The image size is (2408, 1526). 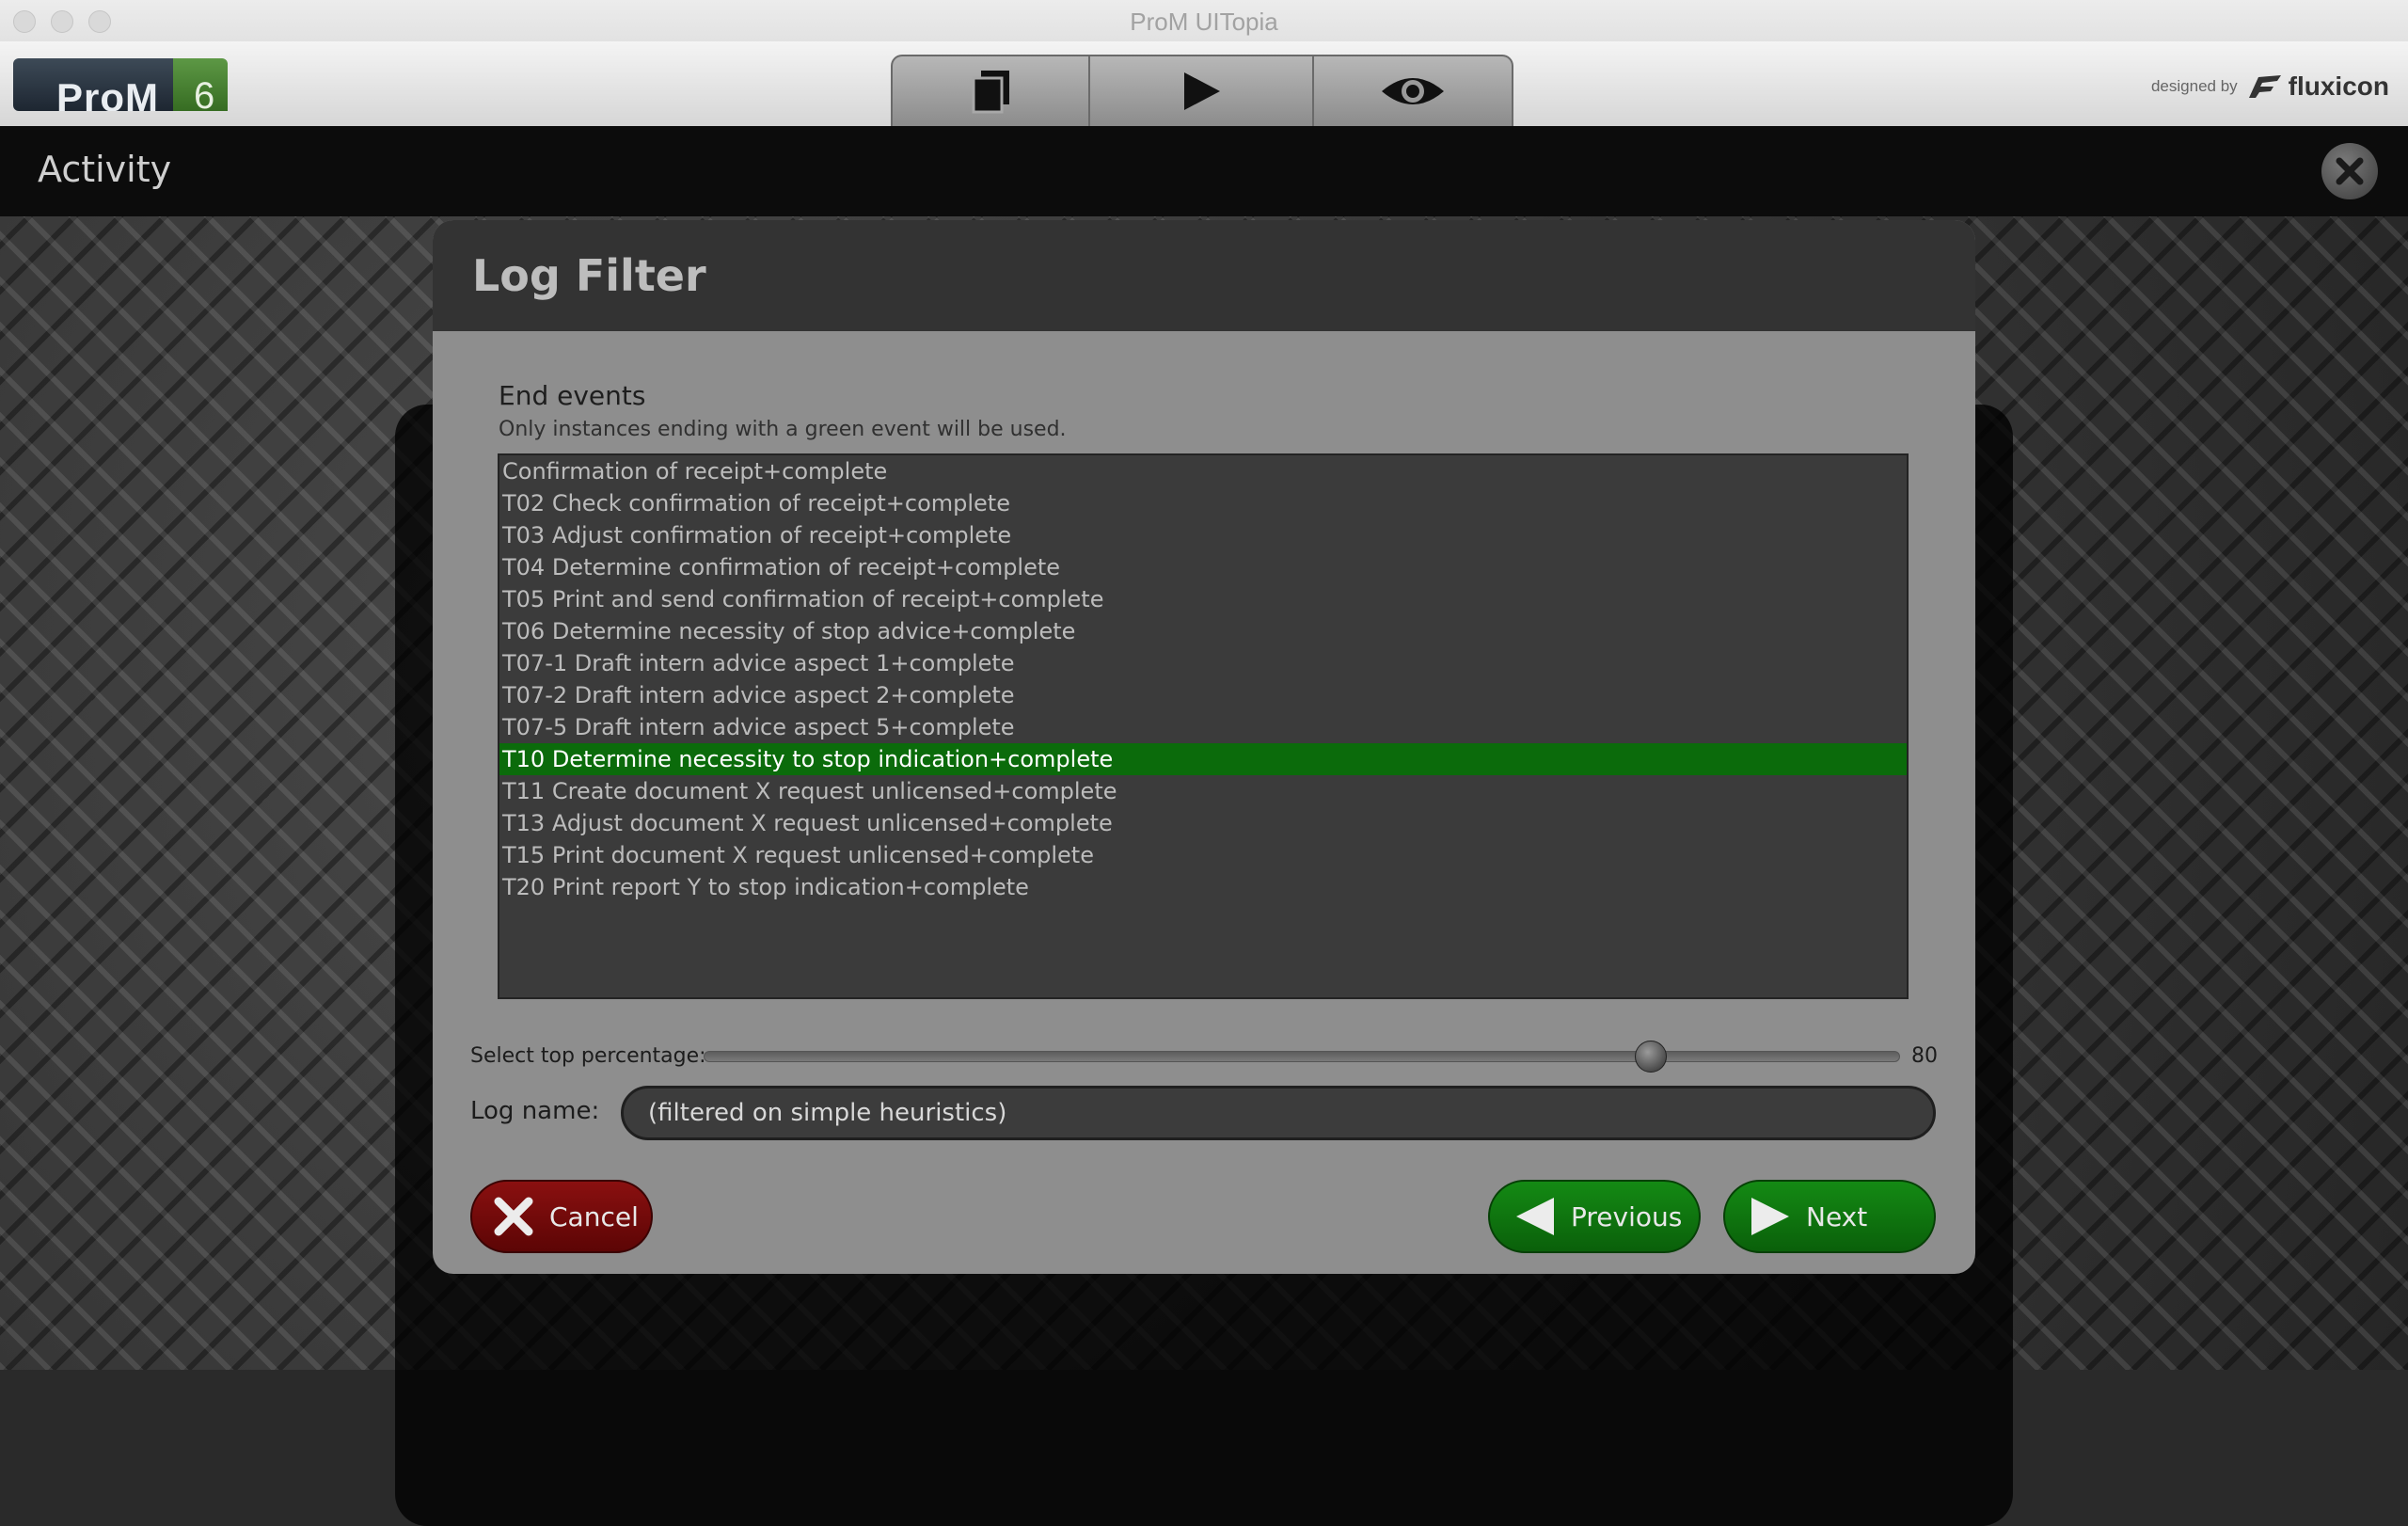 I want to click on arrow-right-icon, so click(x=1771, y=1216).